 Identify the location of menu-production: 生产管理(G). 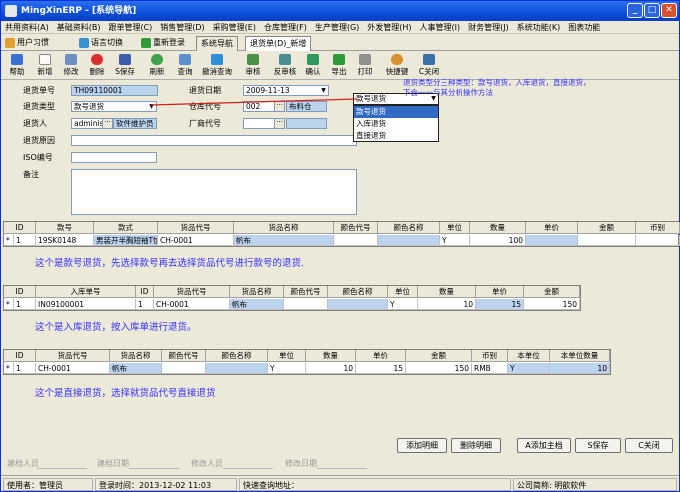
(337, 27).